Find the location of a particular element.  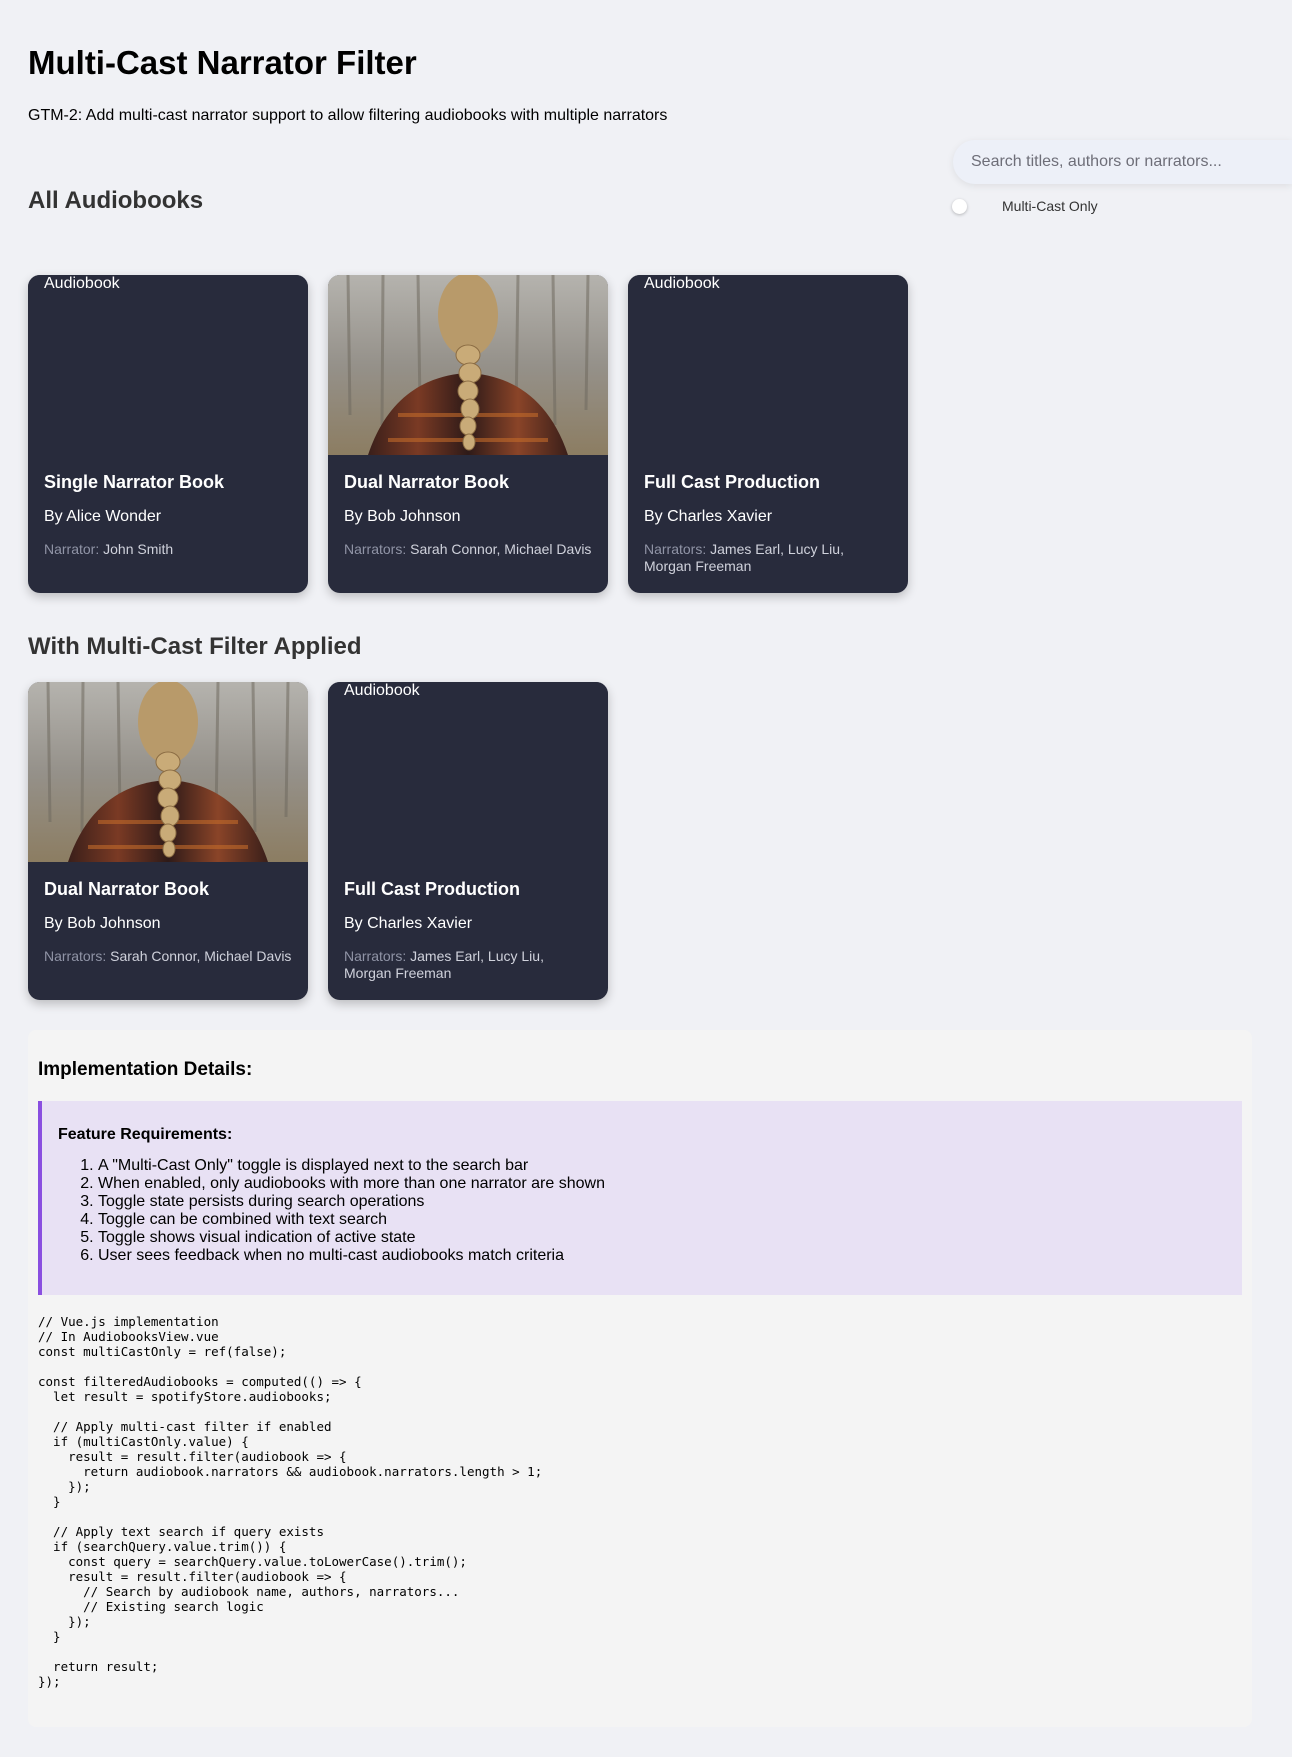

card-narrators: Narrator: John Smith is located at coordinates (168, 549).